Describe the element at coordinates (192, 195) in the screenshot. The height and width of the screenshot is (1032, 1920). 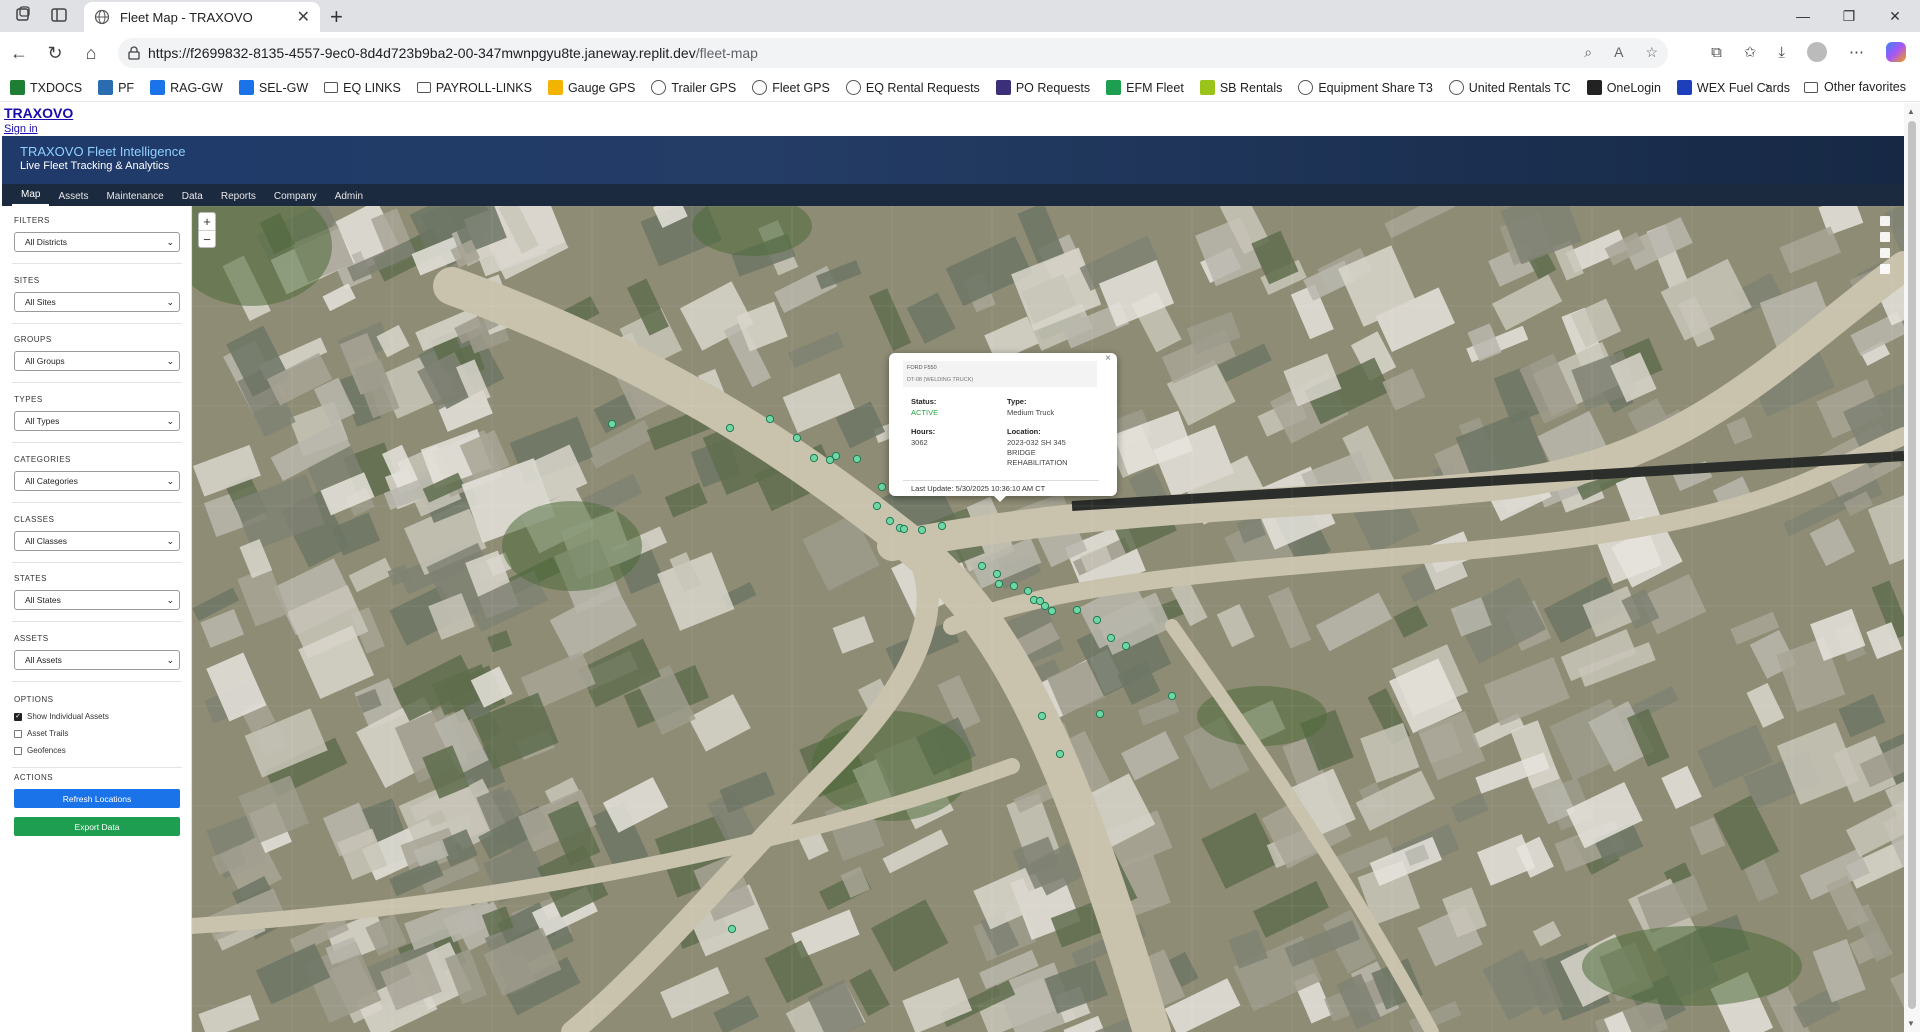
I see `menu-item-data: Data` at that location.